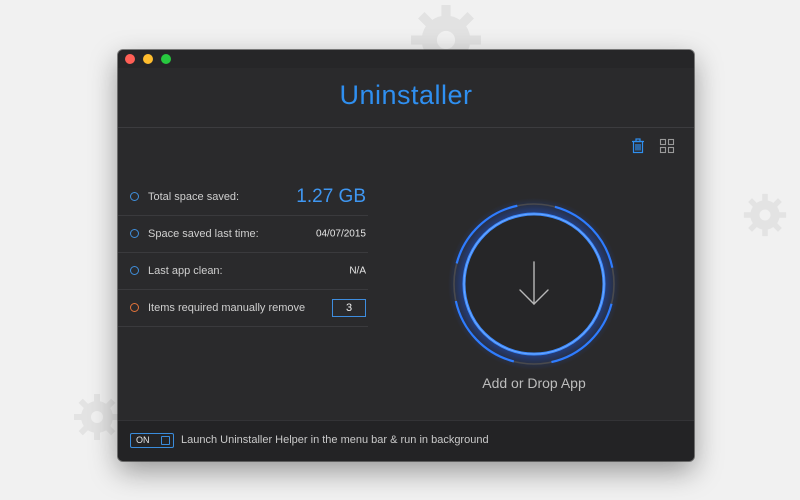 Image resolution: width=800 pixels, height=500 pixels. Describe the element at coordinates (243, 197) in the screenshot. I see `stat-row-total-space: Total space saved: 1.27 GB` at that location.